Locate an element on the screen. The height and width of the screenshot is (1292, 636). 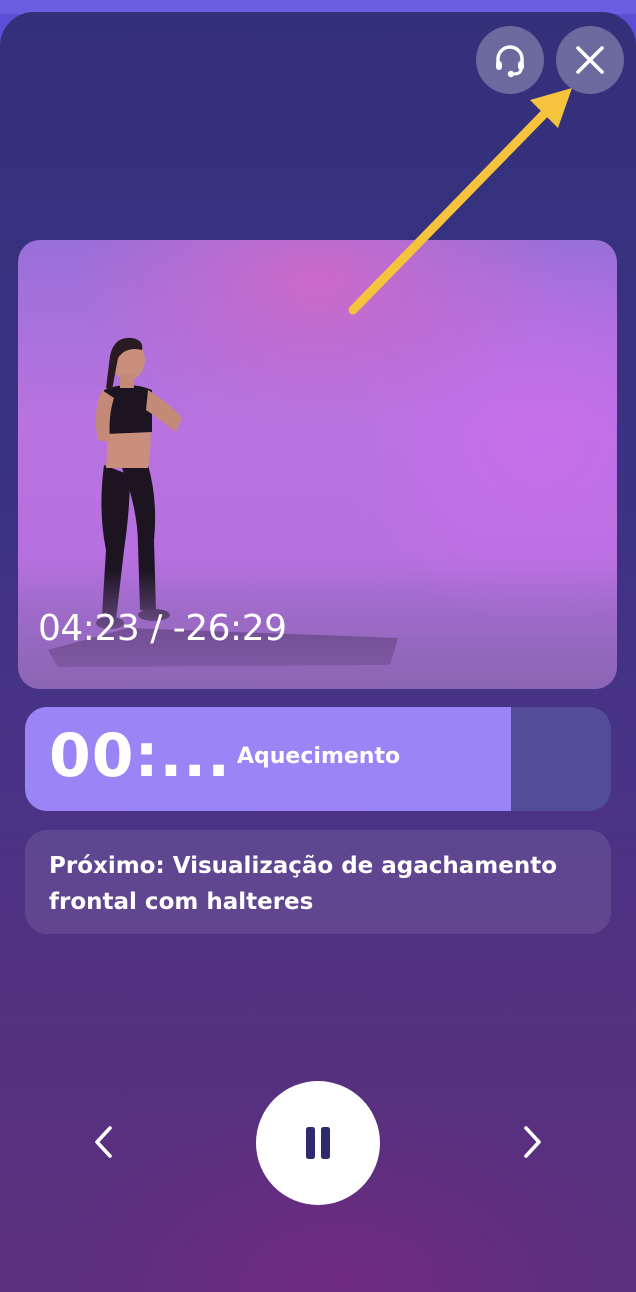
close-icon is located at coordinates (590, 60).